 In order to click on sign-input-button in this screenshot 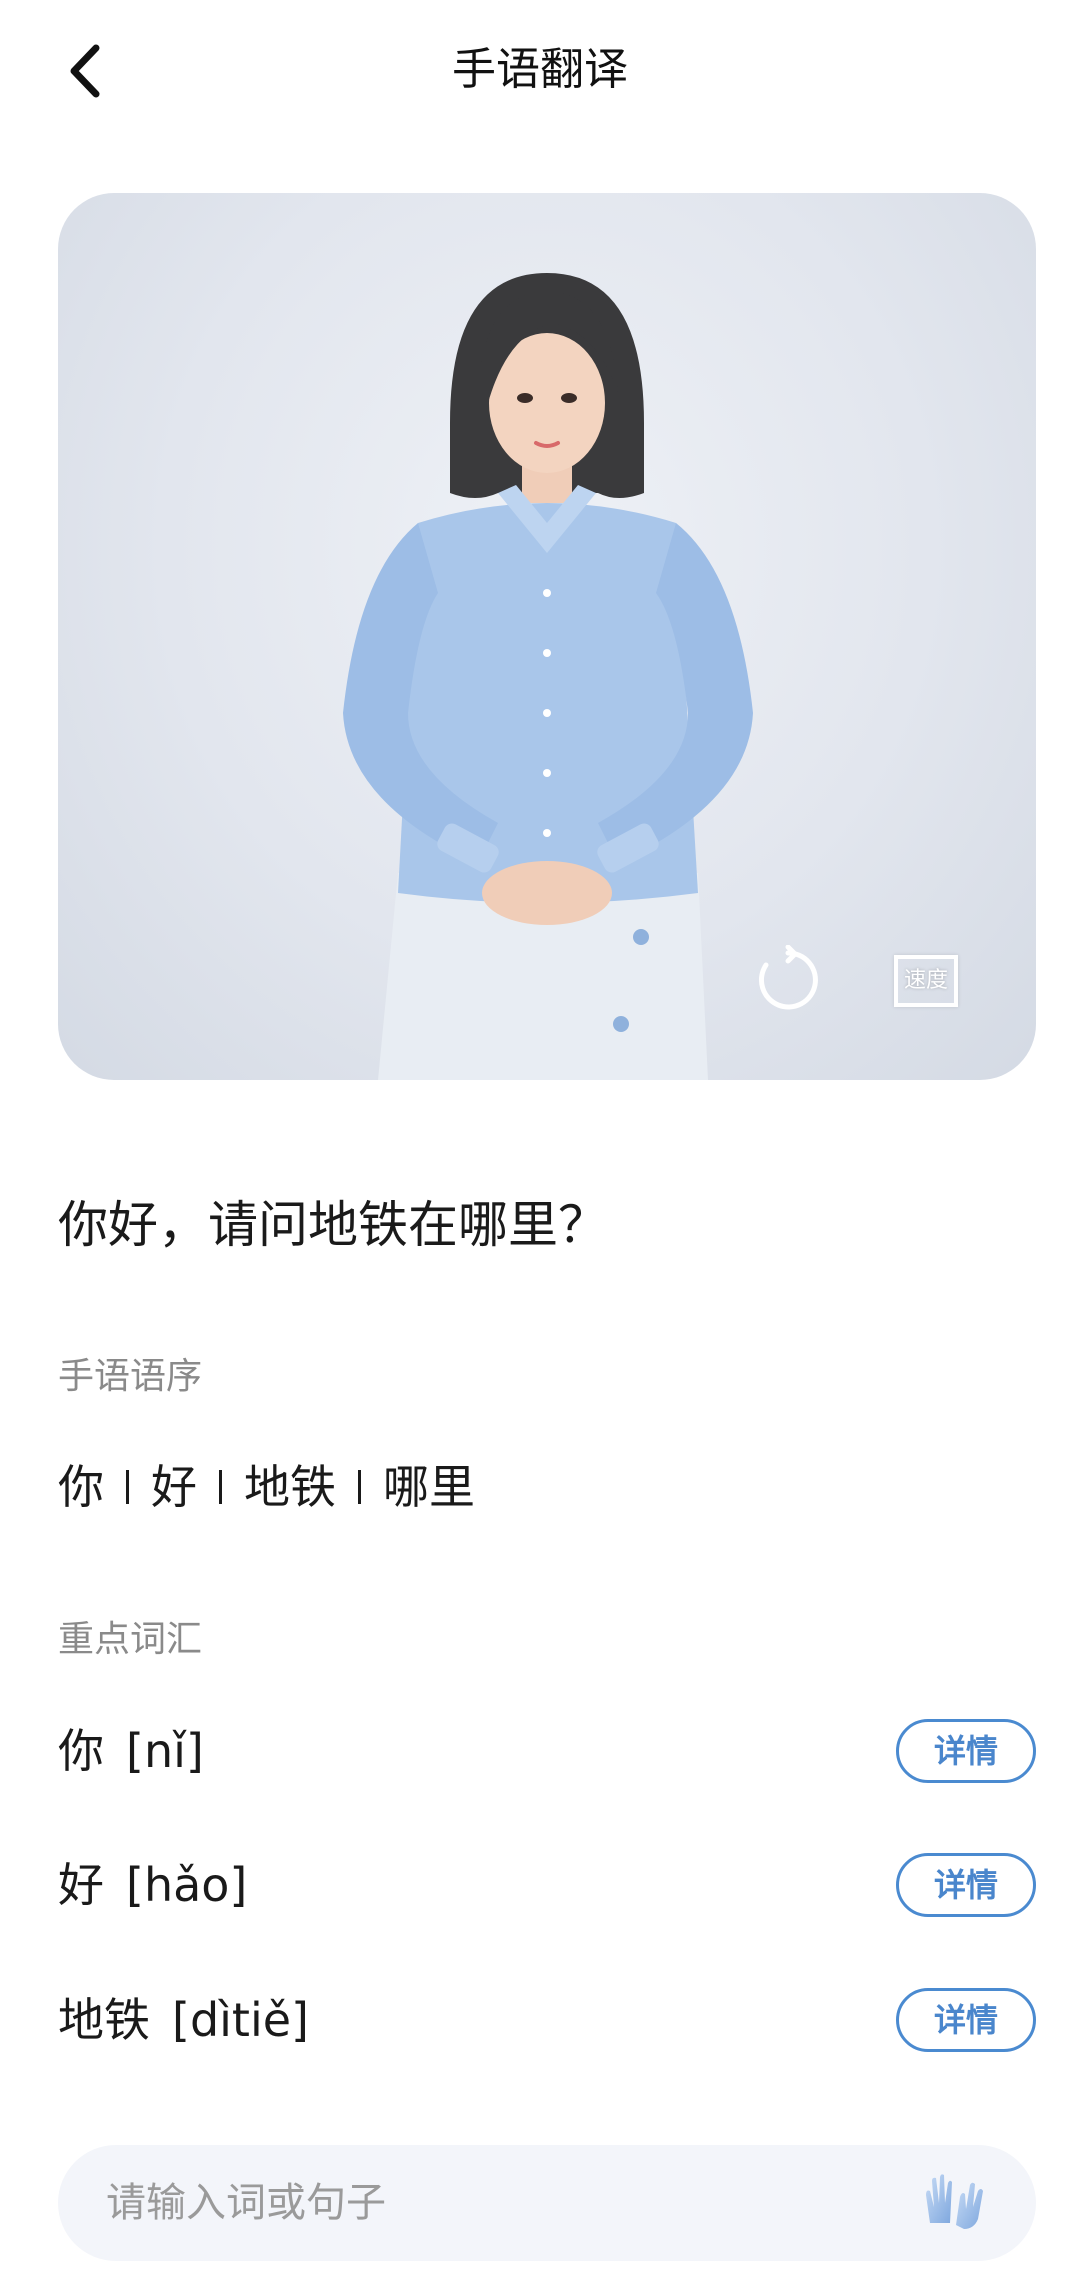, I will do `click(953, 2203)`.